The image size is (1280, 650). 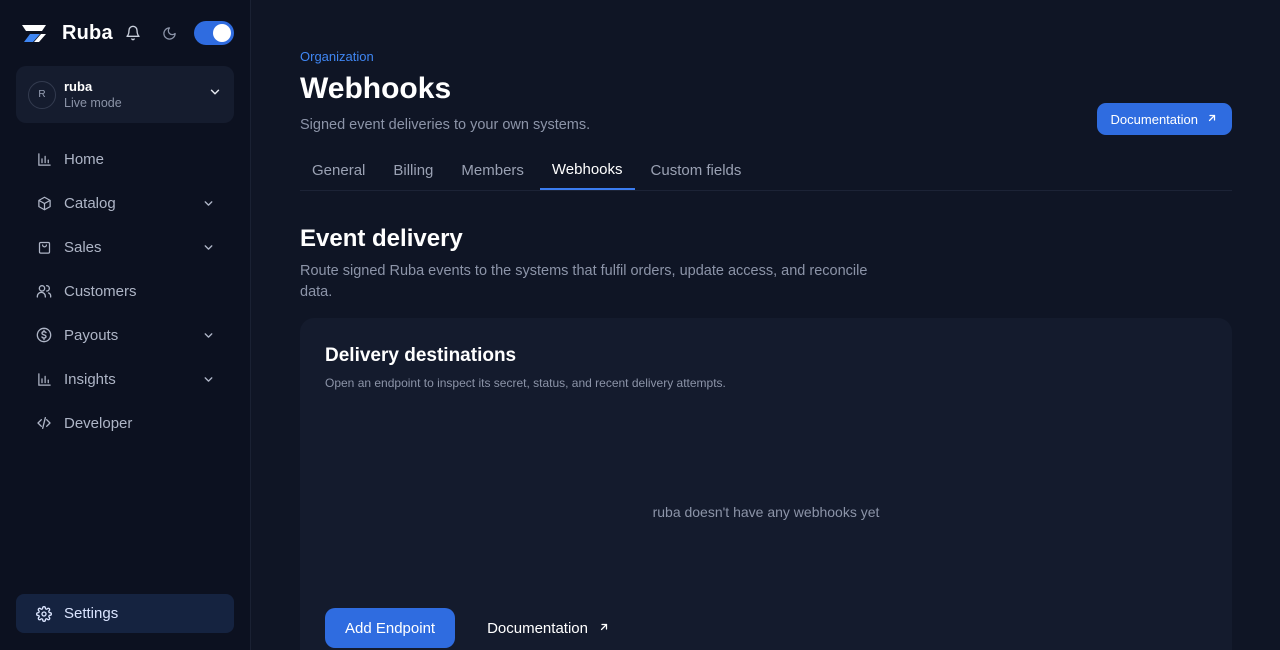 I want to click on sidebar-item-catalog: Catalog, so click(x=125, y=203).